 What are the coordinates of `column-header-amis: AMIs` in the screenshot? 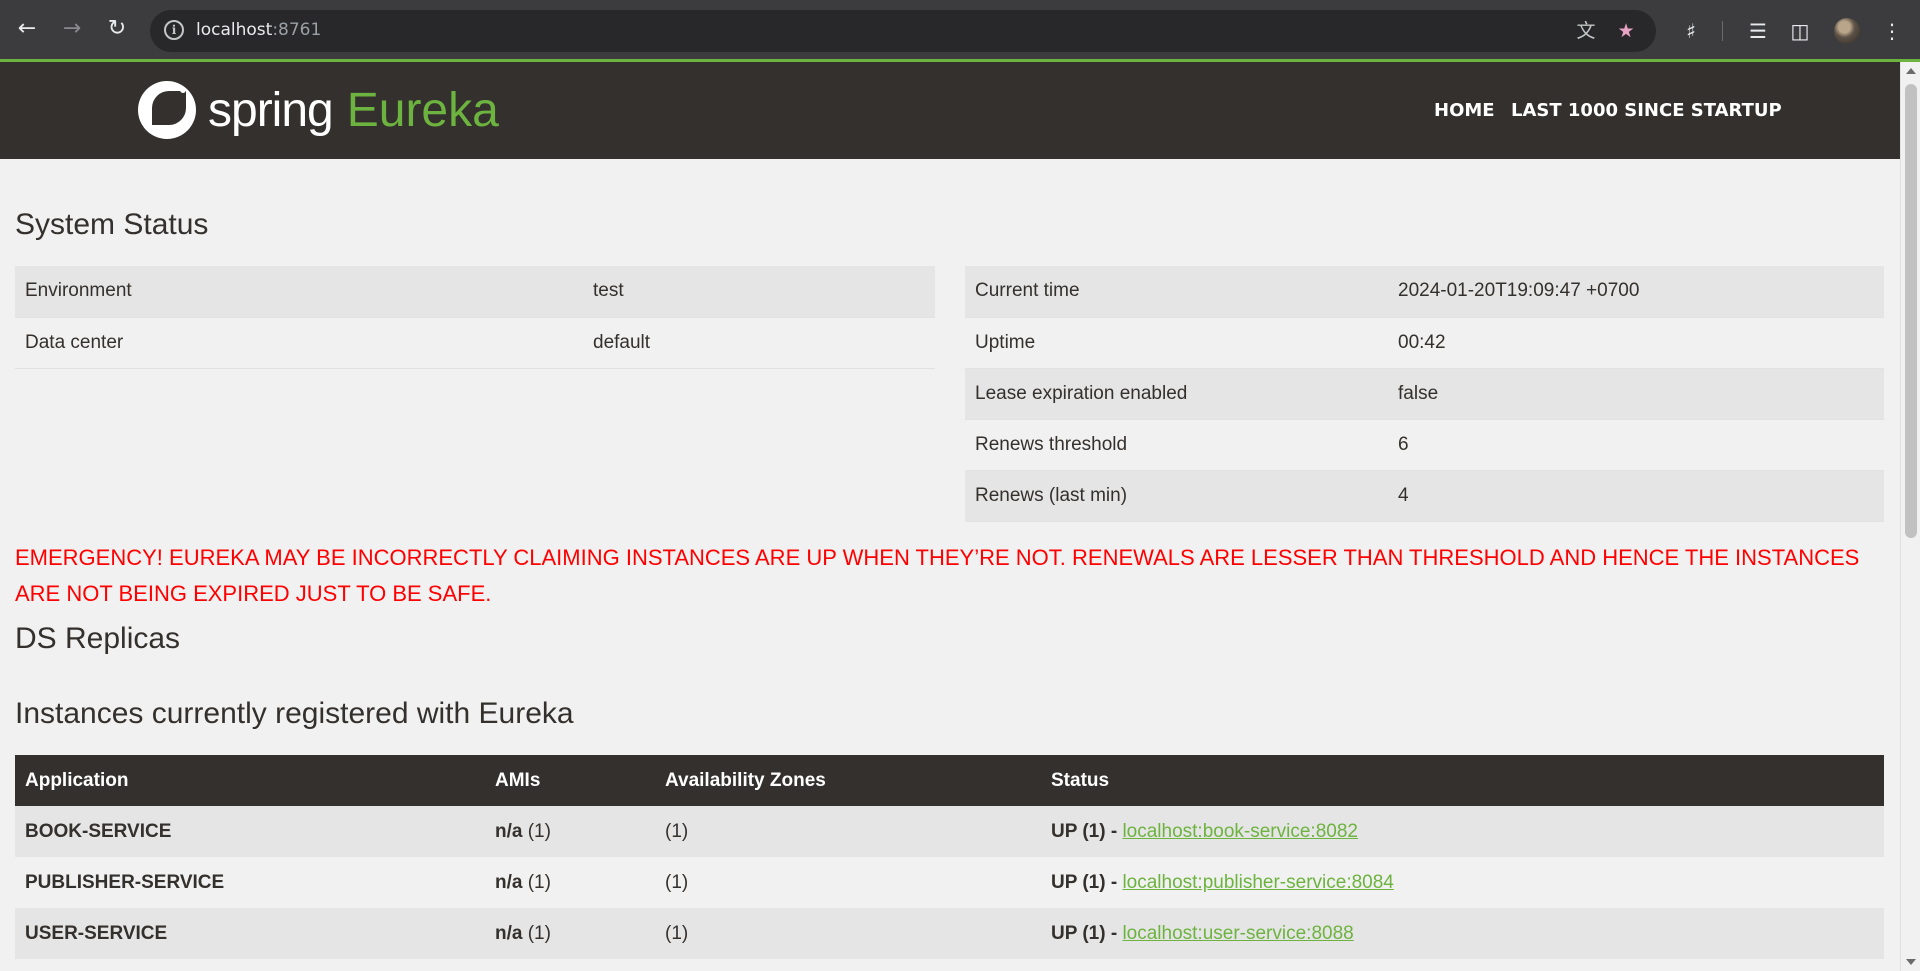 It's located at (570, 780).